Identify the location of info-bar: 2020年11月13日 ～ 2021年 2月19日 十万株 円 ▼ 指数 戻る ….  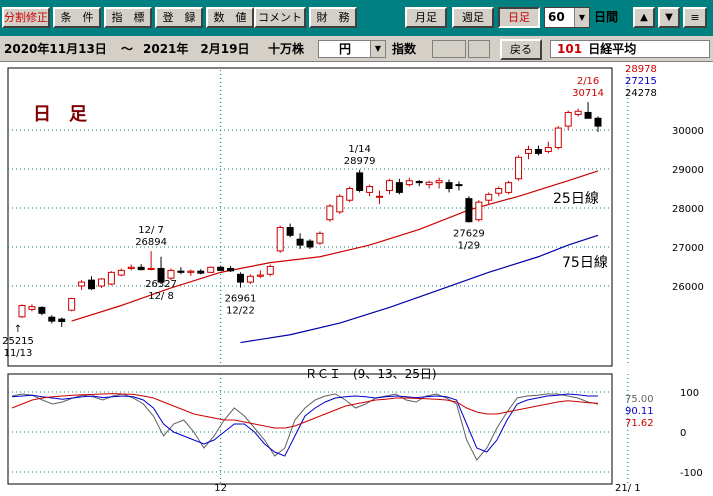
(356, 49).